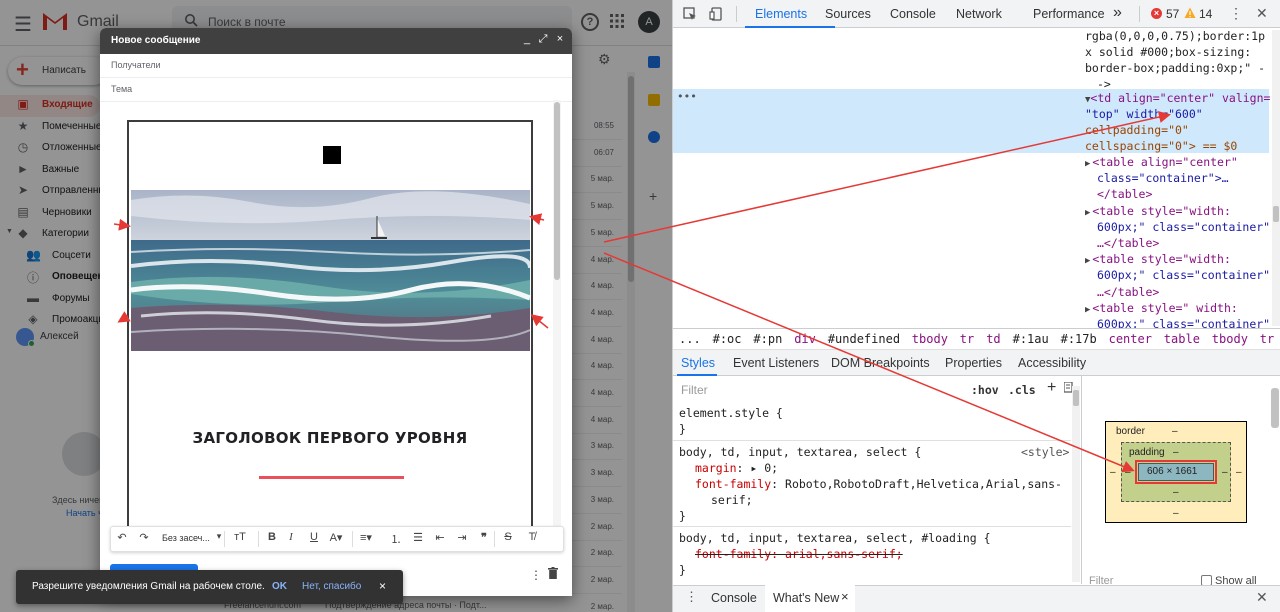 This screenshot has height=612, width=1280. Describe the element at coordinates (279, 586) in the screenshot. I see `snackbar-ok-button: OK` at that location.